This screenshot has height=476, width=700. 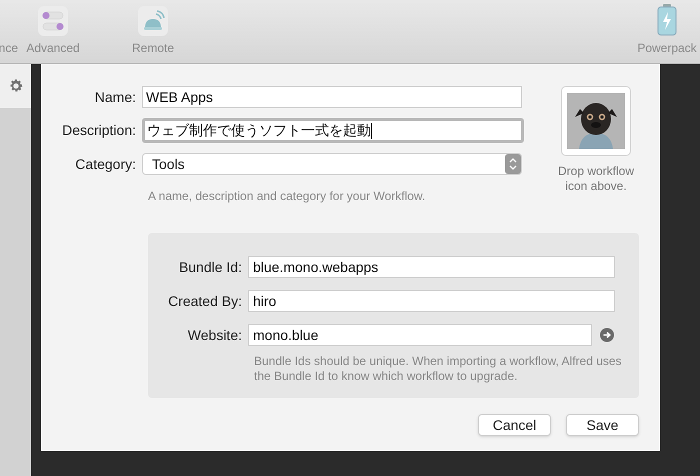 What do you see at coordinates (214, 335) in the screenshot?
I see `field-label: Website:` at bounding box center [214, 335].